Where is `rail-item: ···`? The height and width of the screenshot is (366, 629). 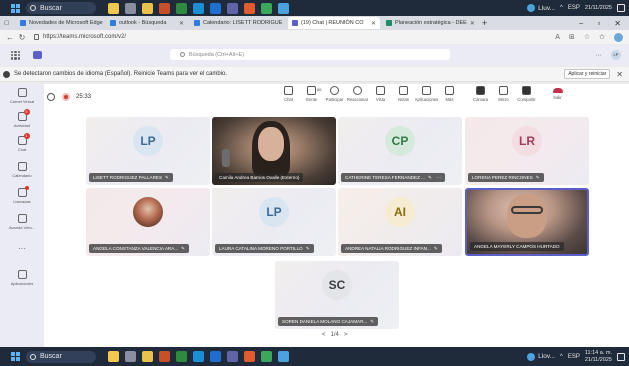
rail-item: ··· is located at coordinates (22, 248).